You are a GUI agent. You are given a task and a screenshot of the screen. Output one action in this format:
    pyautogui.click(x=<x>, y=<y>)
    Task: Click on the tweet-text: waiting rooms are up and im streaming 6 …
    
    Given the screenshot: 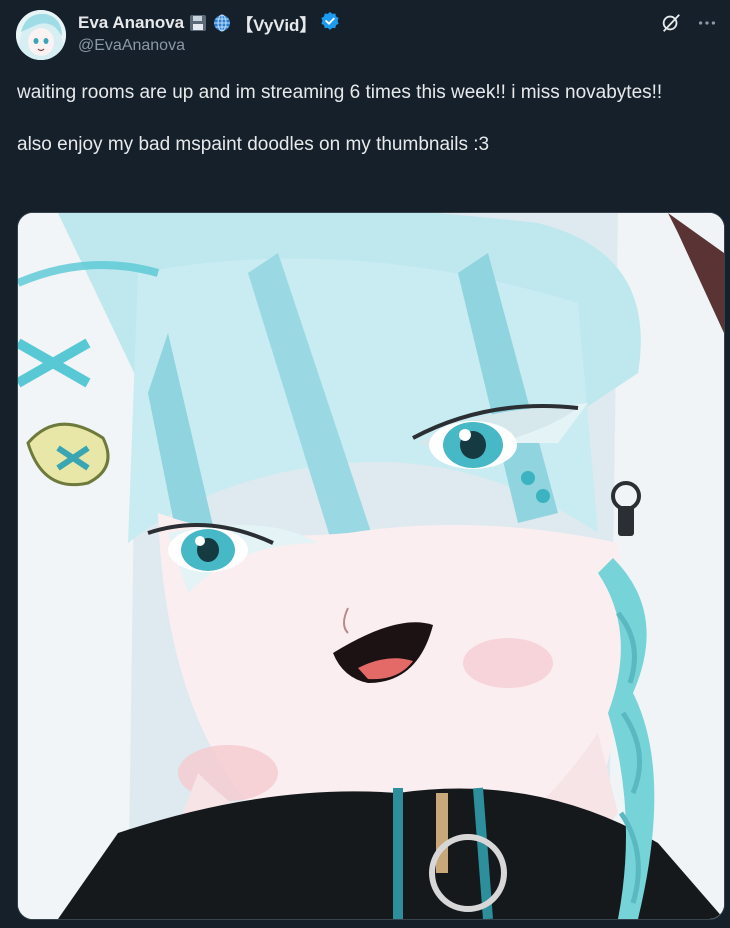 What is the action you would take?
    pyautogui.click(x=340, y=118)
    